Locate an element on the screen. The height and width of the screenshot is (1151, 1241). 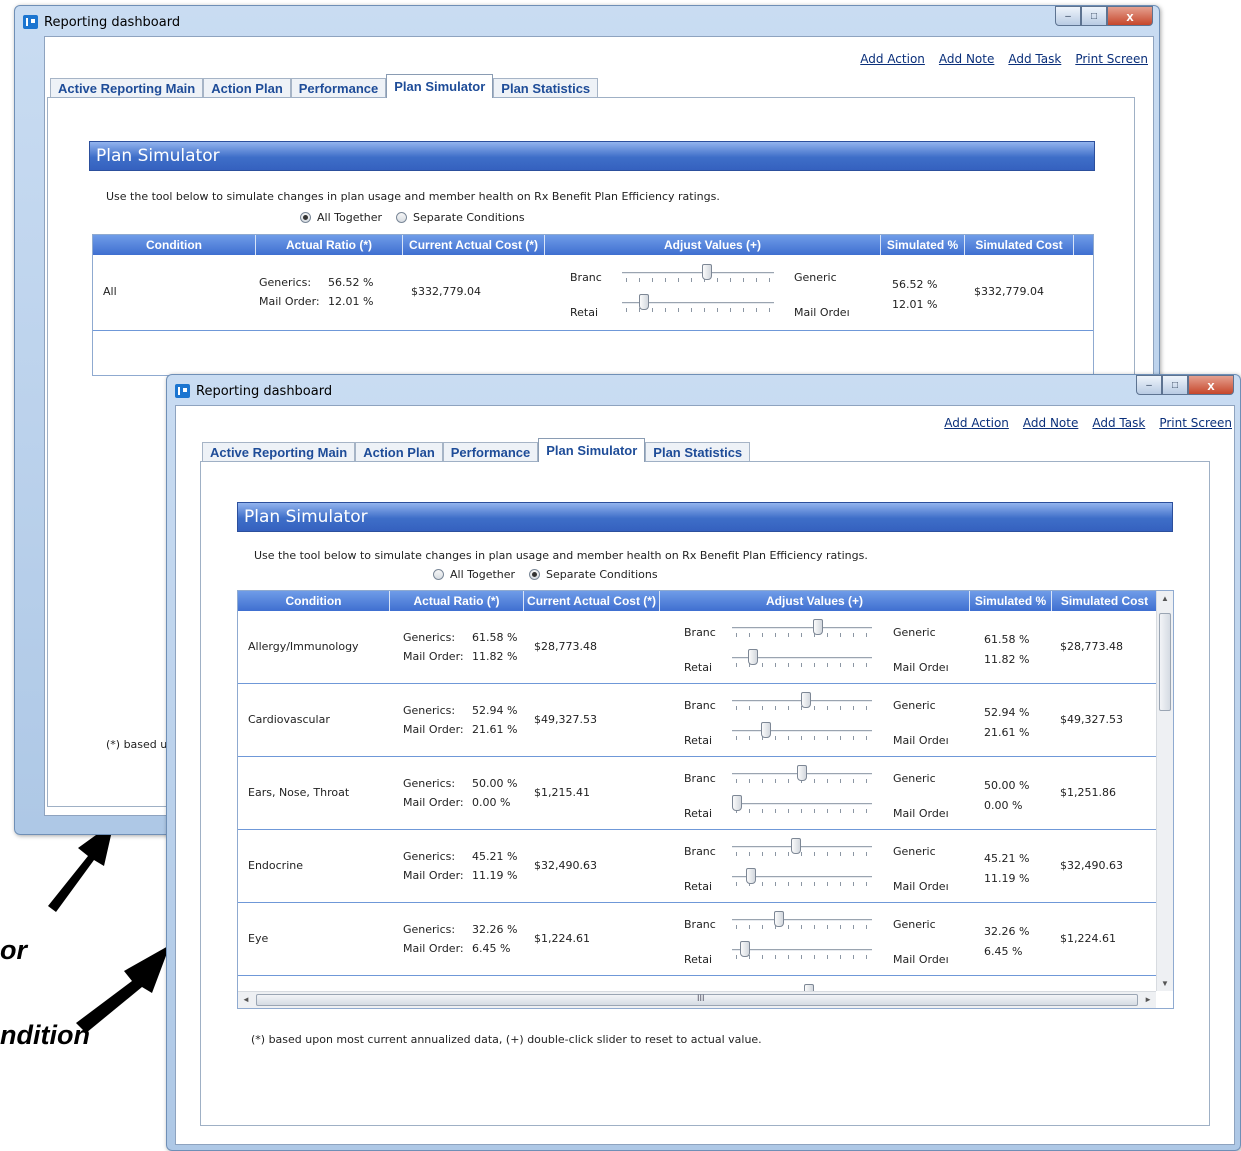
col-simulated-pct: Simulated % is located at coordinates (923, 245).